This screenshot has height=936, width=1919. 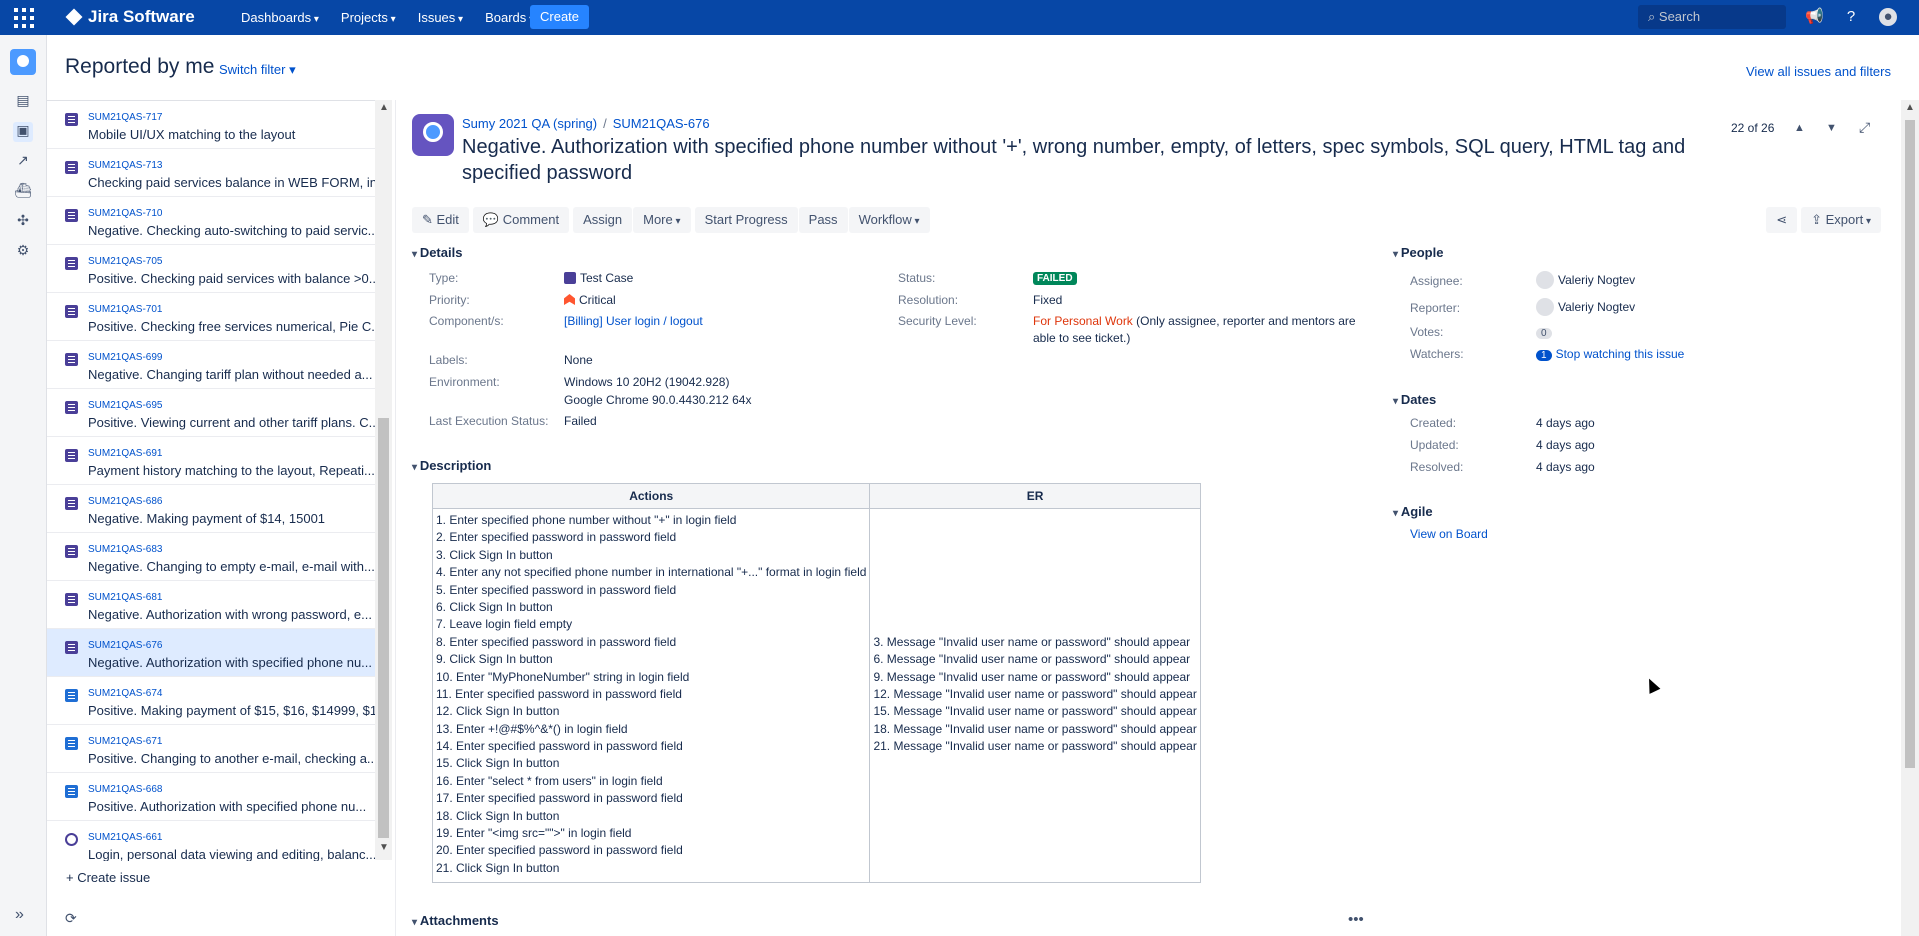 What do you see at coordinates (466, 321) in the screenshot?
I see `components-label: Component/s:` at bounding box center [466, 321].